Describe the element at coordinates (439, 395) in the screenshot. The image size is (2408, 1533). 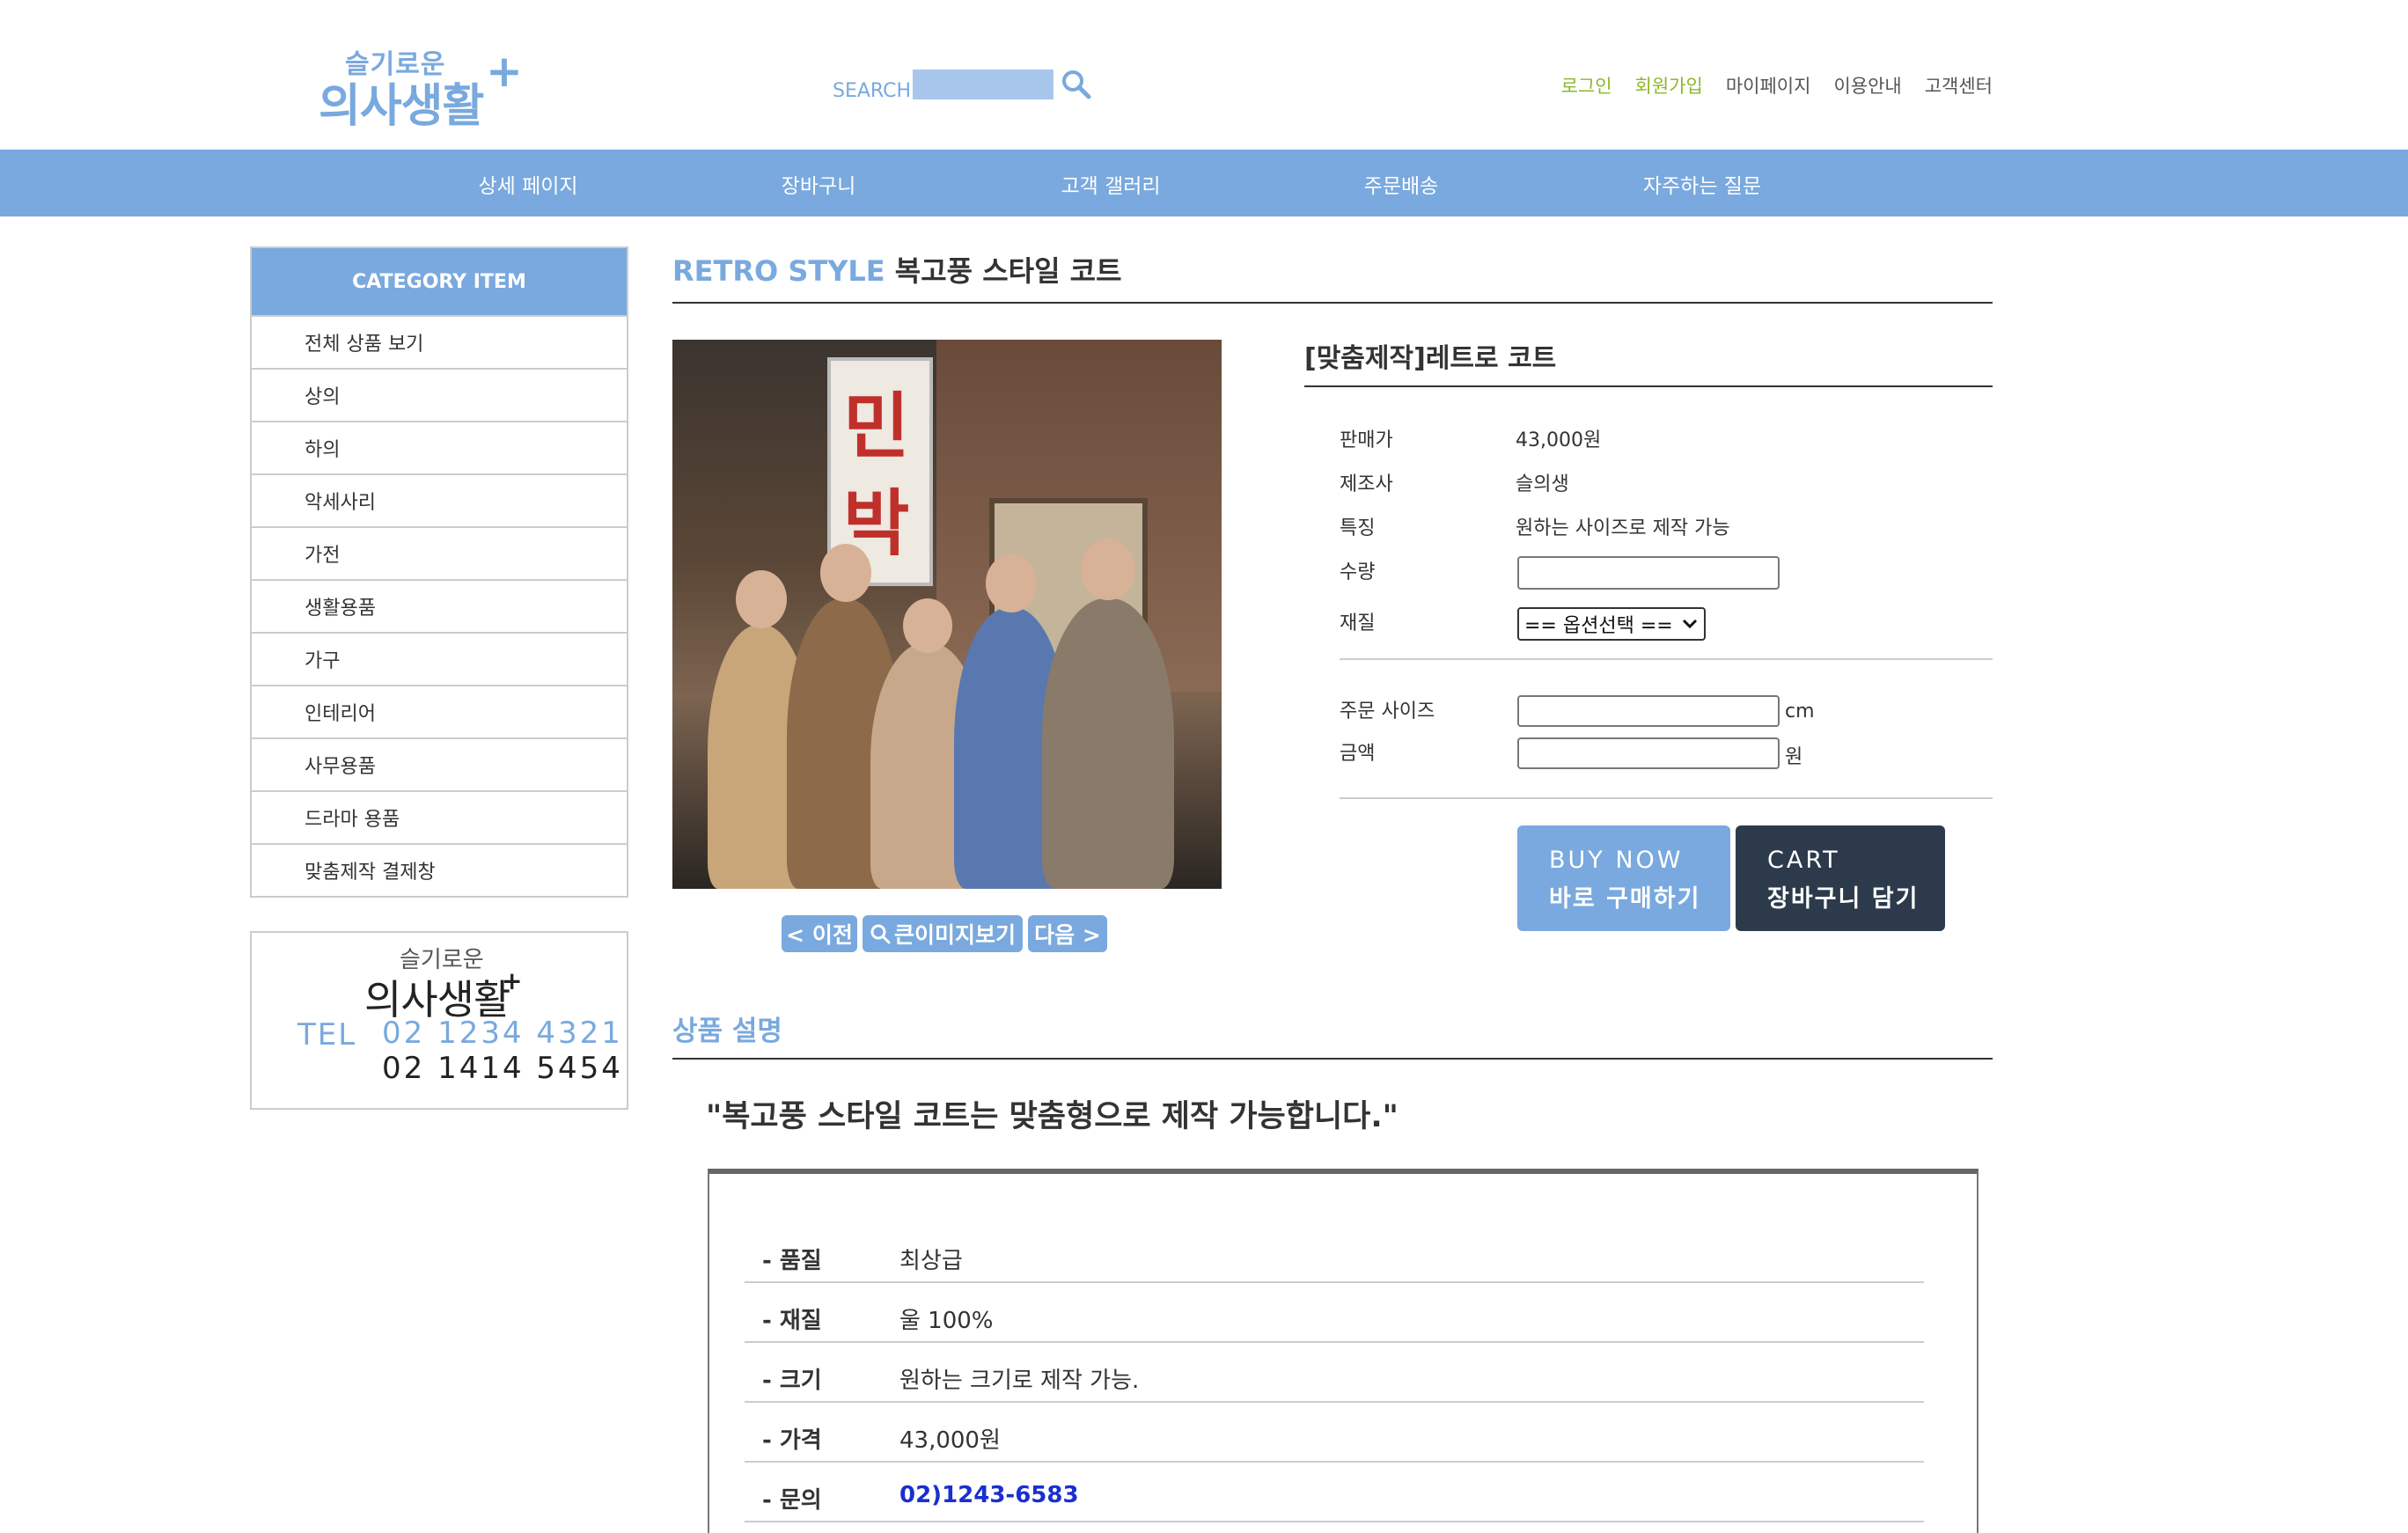
I see `category-item-tops: 상의` at that location.